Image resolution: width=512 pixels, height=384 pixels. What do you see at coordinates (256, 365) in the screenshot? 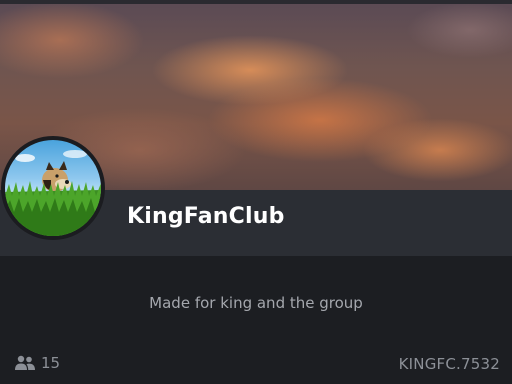
I see `group-footer: 15 KINGFC.7532` at bounding box center [256, 365].